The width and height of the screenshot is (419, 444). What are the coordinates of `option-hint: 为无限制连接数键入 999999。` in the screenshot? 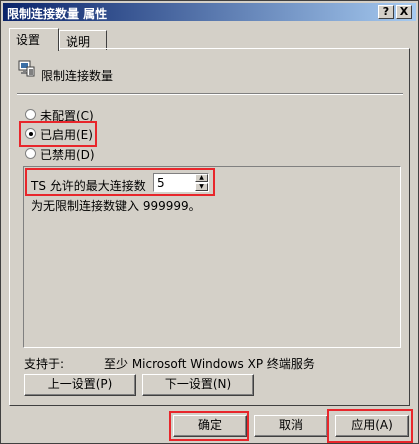 It's located at (116, 206).